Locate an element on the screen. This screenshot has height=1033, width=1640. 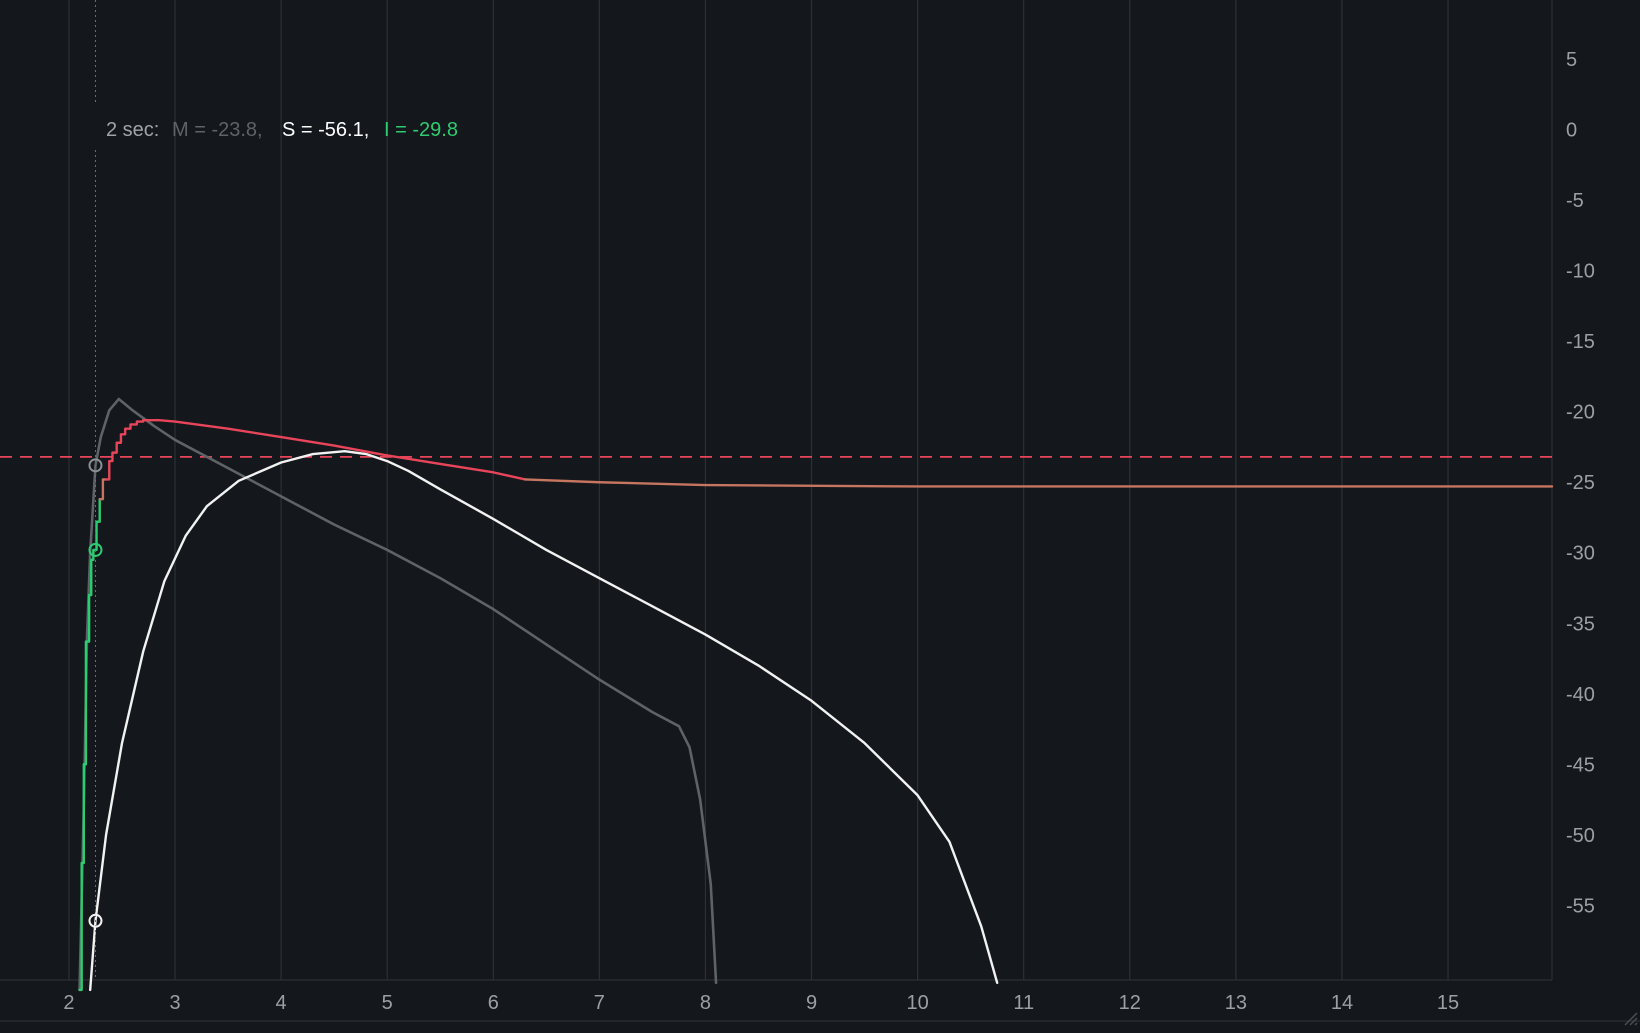
x-tick-label: 15 is located at coordinates (1448, 1003).